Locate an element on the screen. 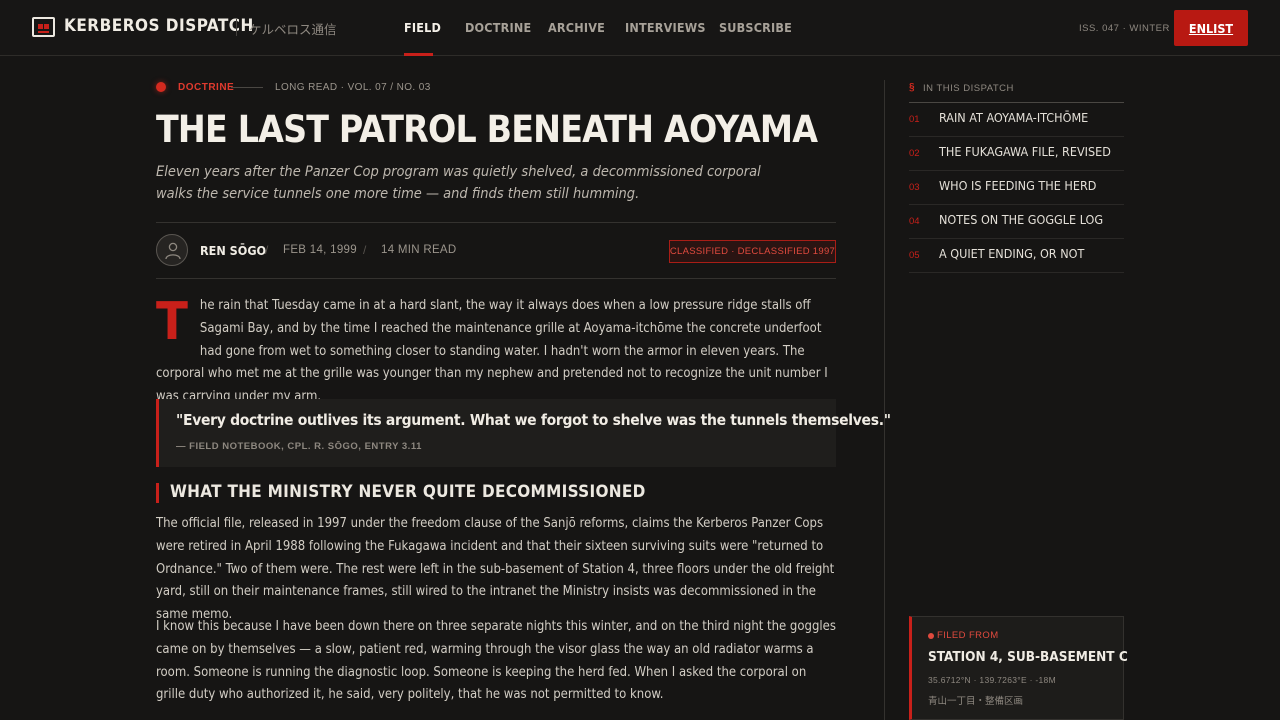 Image resolution: width=1280 pixels, height=720 pixels. filed-label: FILED FROM is located at coordinates (968, 635).